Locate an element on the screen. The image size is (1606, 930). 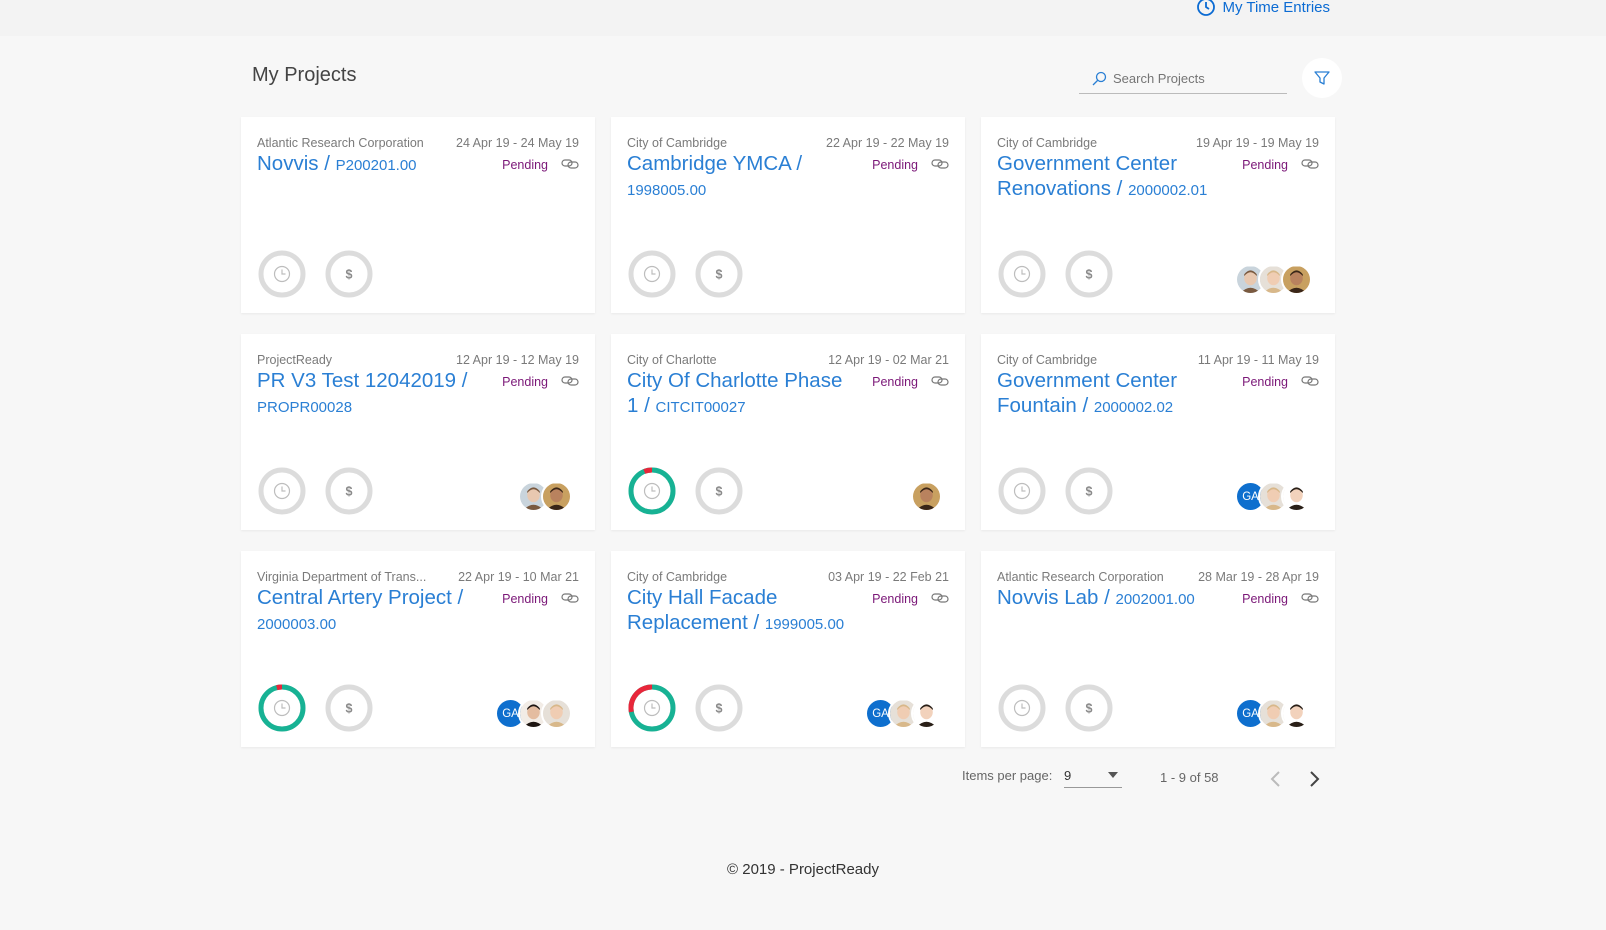
project-code: CITCIT00027 is located at coordinates (700, 407).